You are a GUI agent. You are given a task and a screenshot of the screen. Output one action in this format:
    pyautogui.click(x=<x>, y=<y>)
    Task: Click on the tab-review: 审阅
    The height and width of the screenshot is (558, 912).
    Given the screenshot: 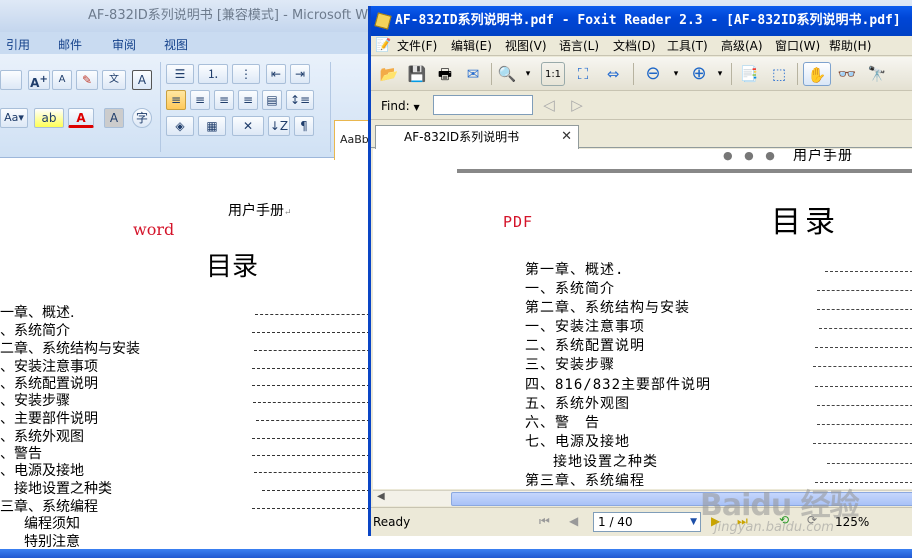 What is the action you would take?
    pyautogui.click(x=124, y=44)
    